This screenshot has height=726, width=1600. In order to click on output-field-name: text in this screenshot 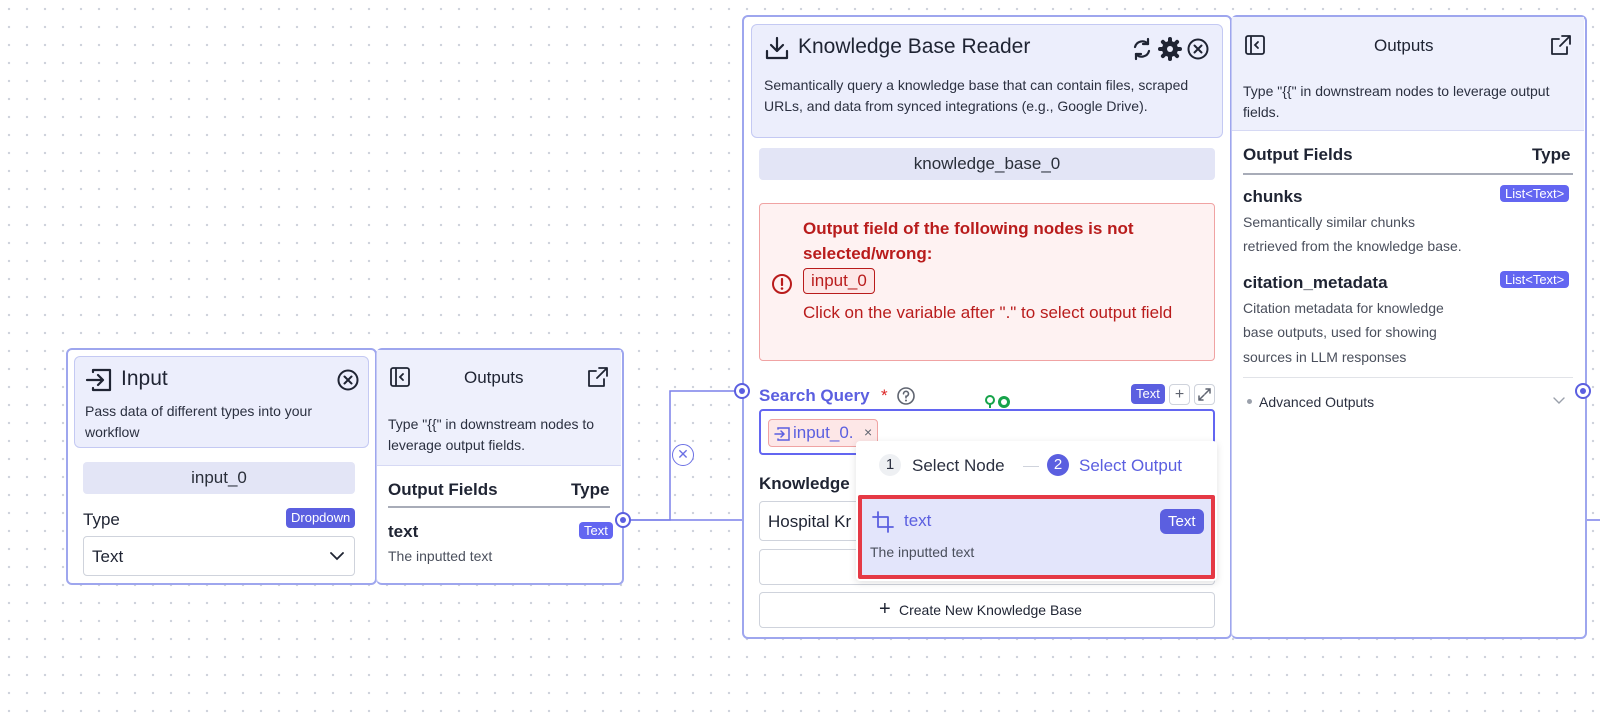, I will do `click(403, 531)`.